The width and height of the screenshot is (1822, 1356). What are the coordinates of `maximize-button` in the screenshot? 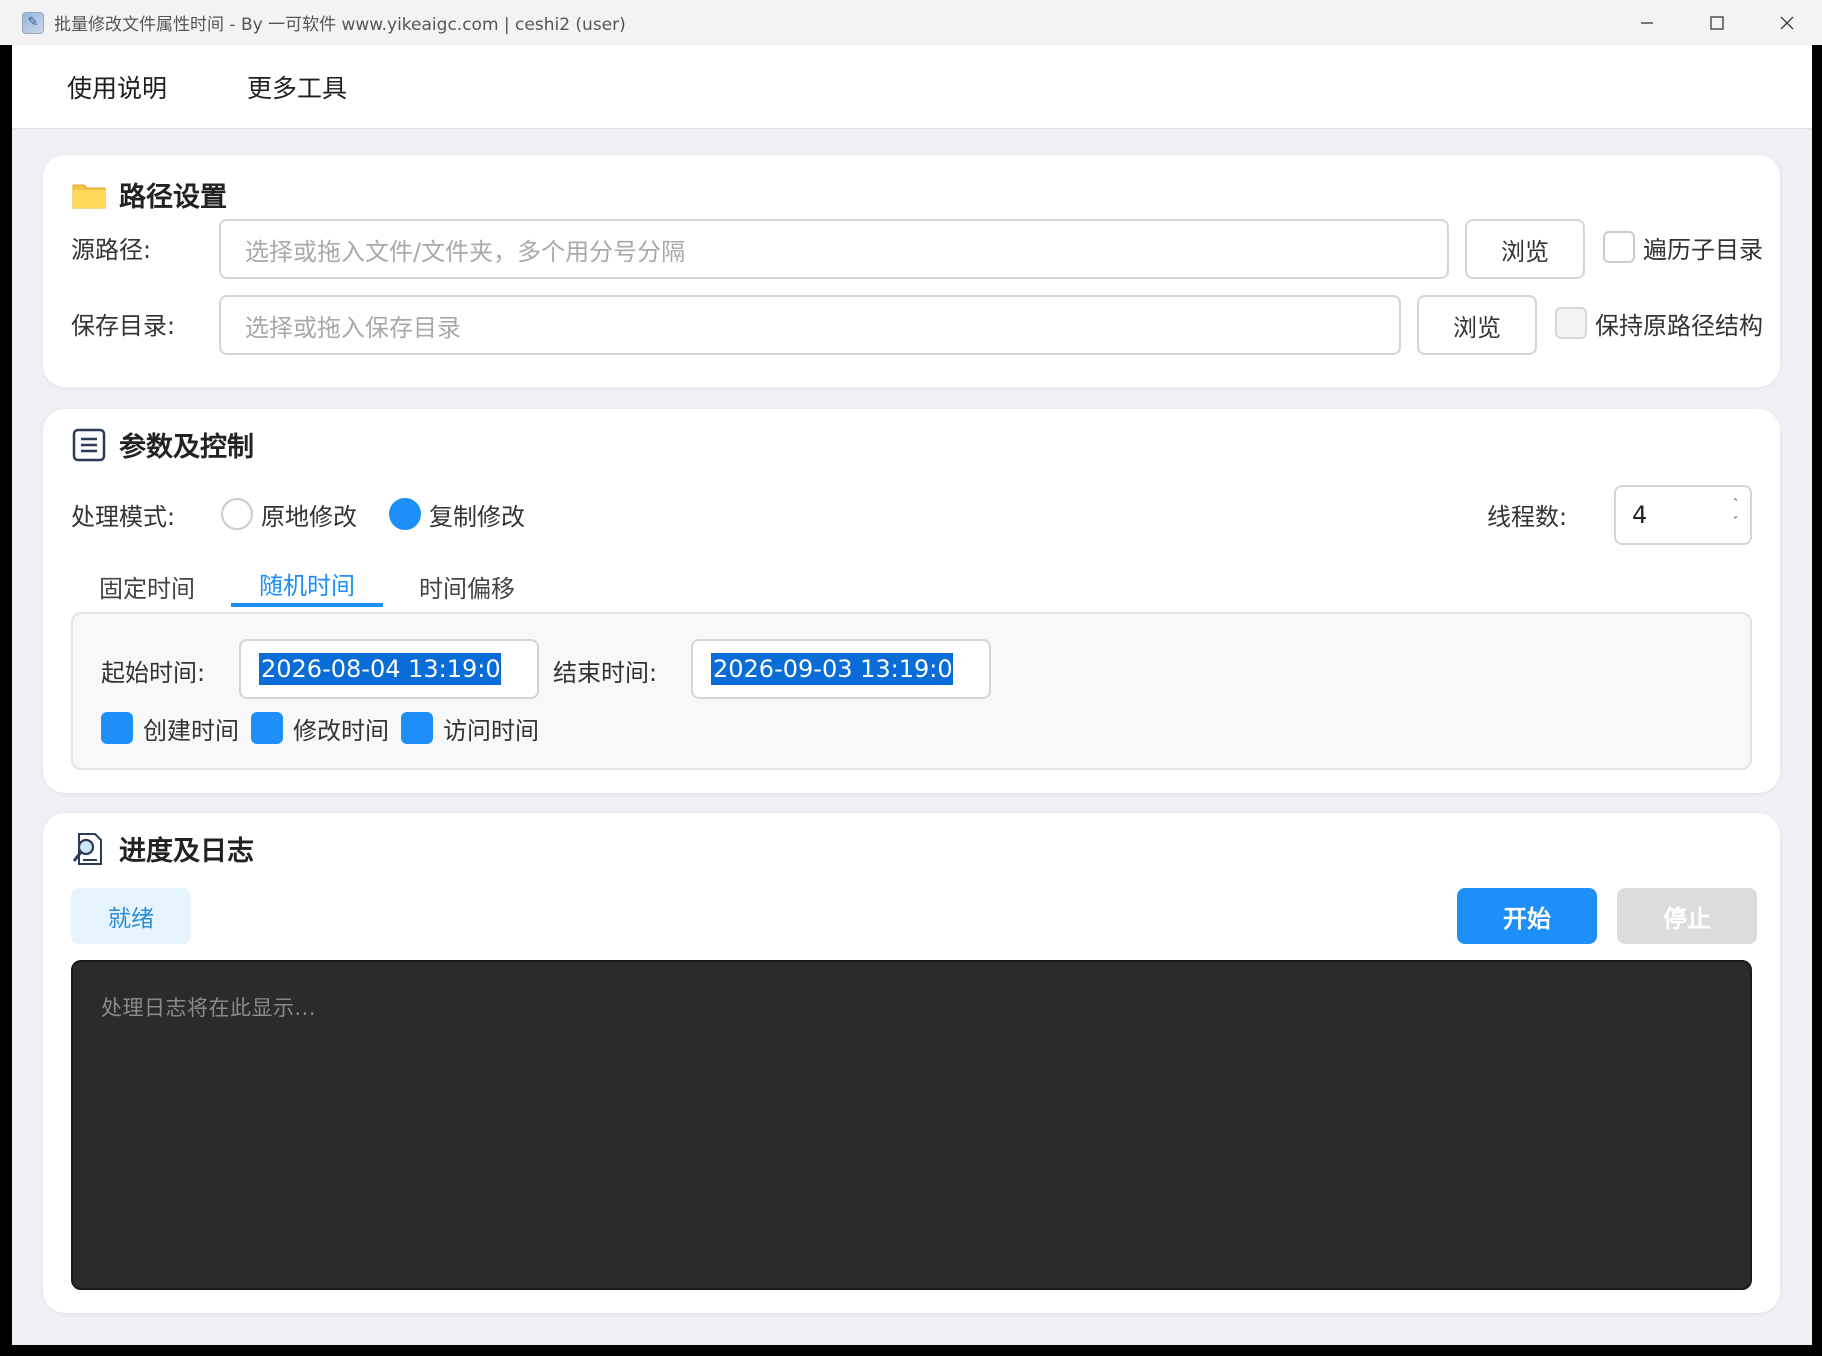 It's located at (1717, 22).